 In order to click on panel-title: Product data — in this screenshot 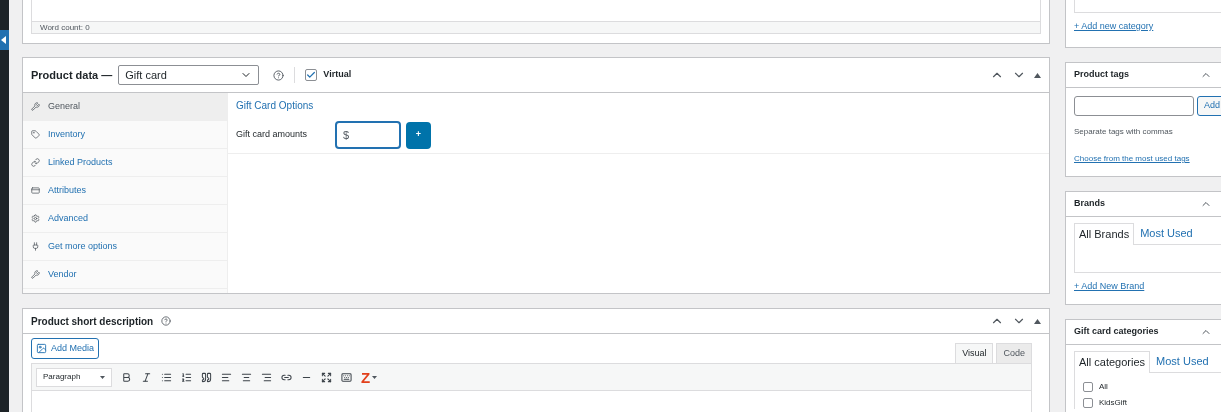, I will do `click(72, 75)`.